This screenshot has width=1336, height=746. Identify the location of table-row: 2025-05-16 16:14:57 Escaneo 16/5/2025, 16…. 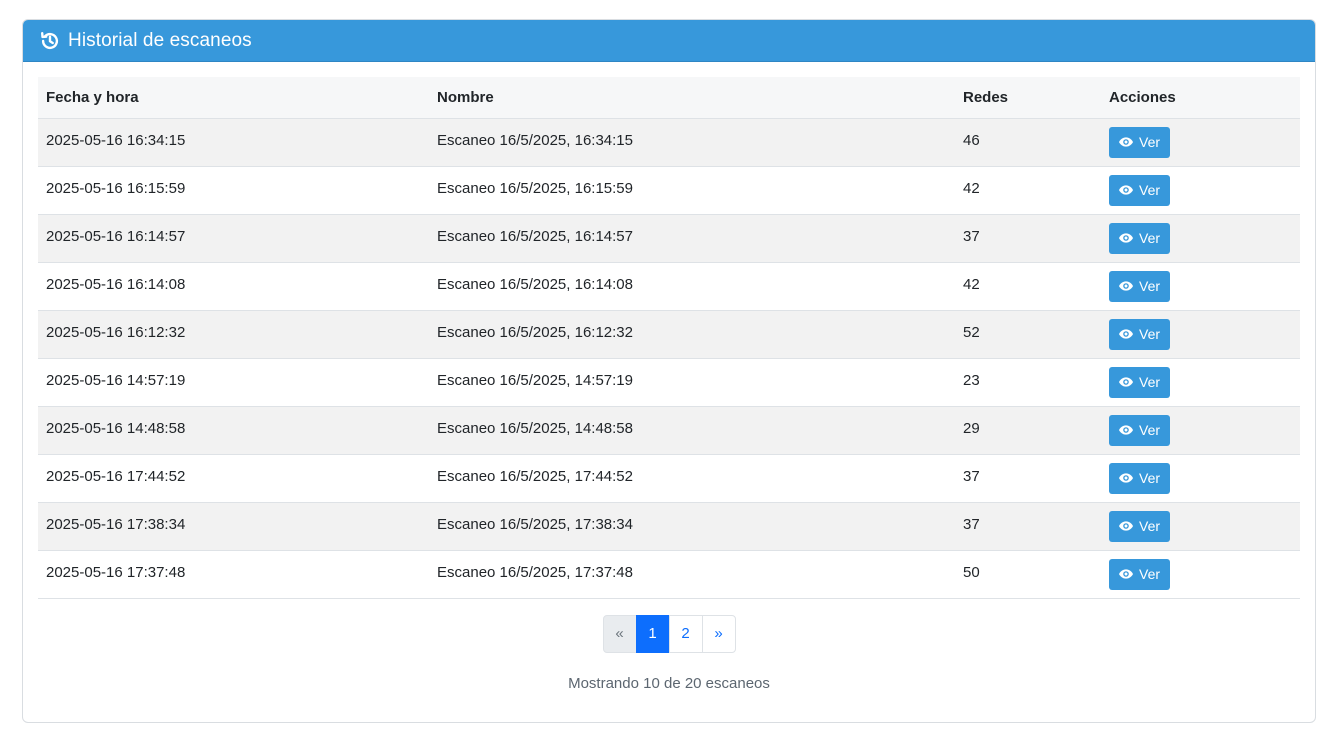
(669, 238).